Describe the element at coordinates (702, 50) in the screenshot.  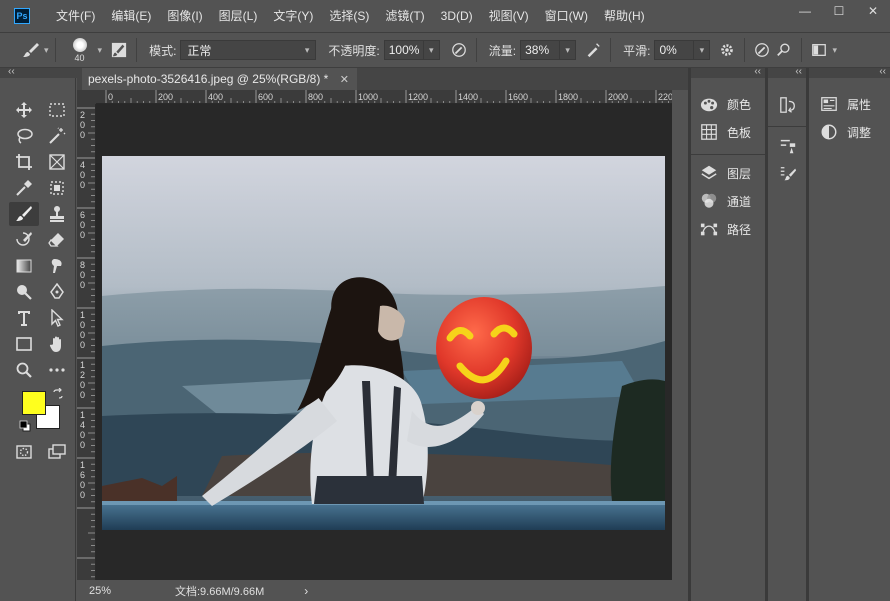
I see `smoothing-dropdown-icon: ▾` at that location.